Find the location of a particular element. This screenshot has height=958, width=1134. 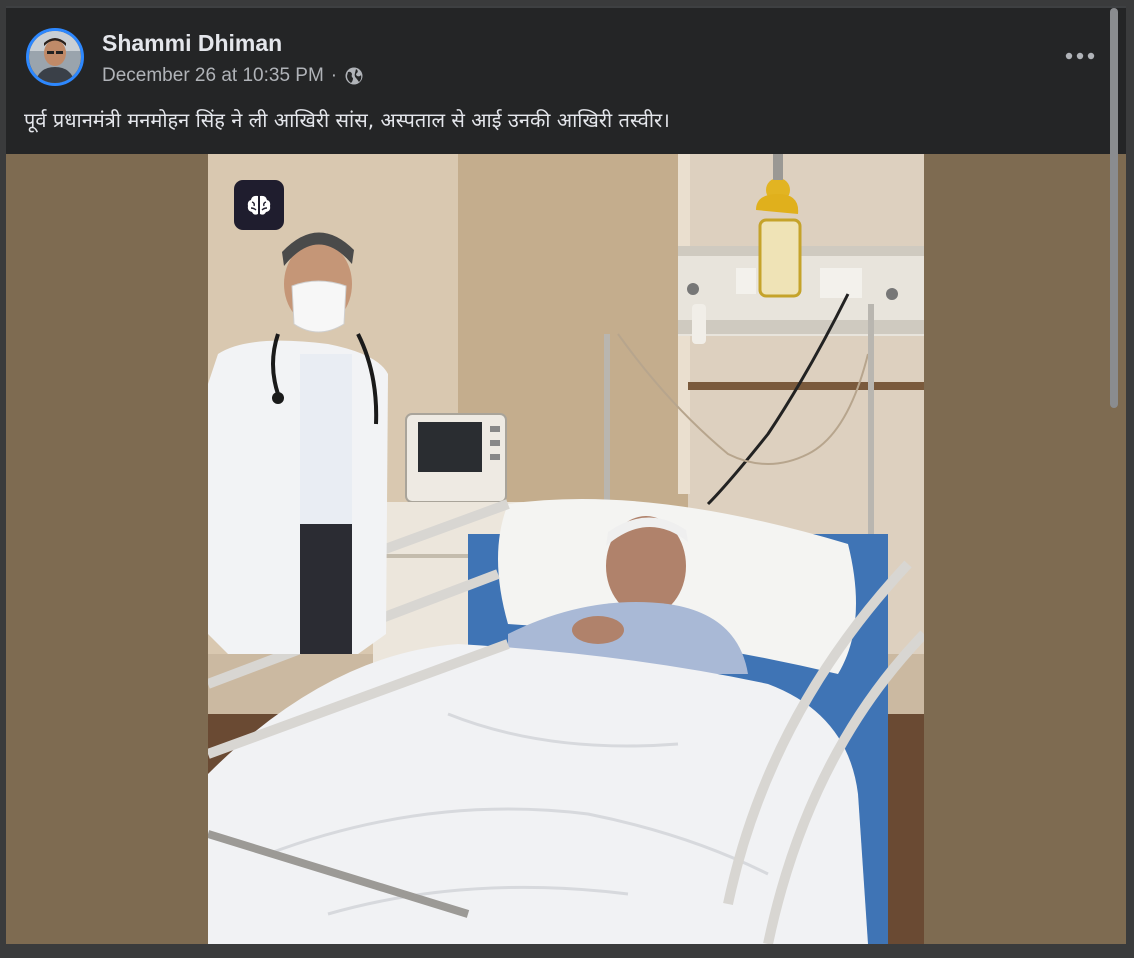

scrollbar is located at coordinates (1113, 209).